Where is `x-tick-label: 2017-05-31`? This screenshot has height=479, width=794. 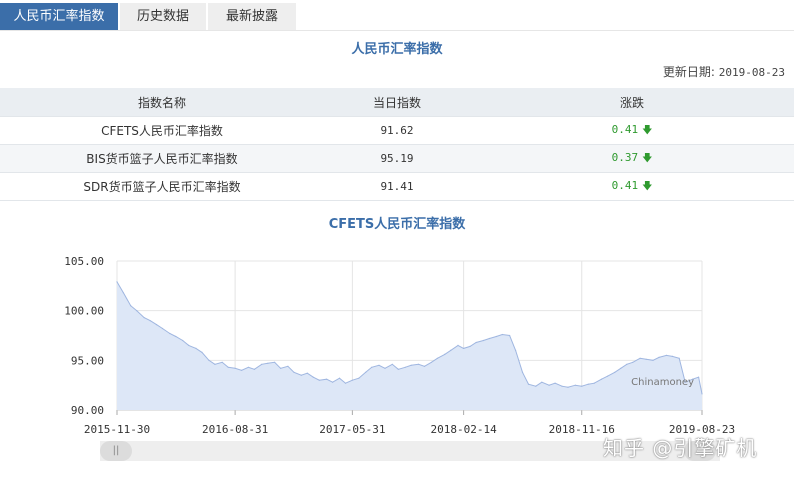 x-tick-label: 2017-05-31 is located at coordinates (352, 429).